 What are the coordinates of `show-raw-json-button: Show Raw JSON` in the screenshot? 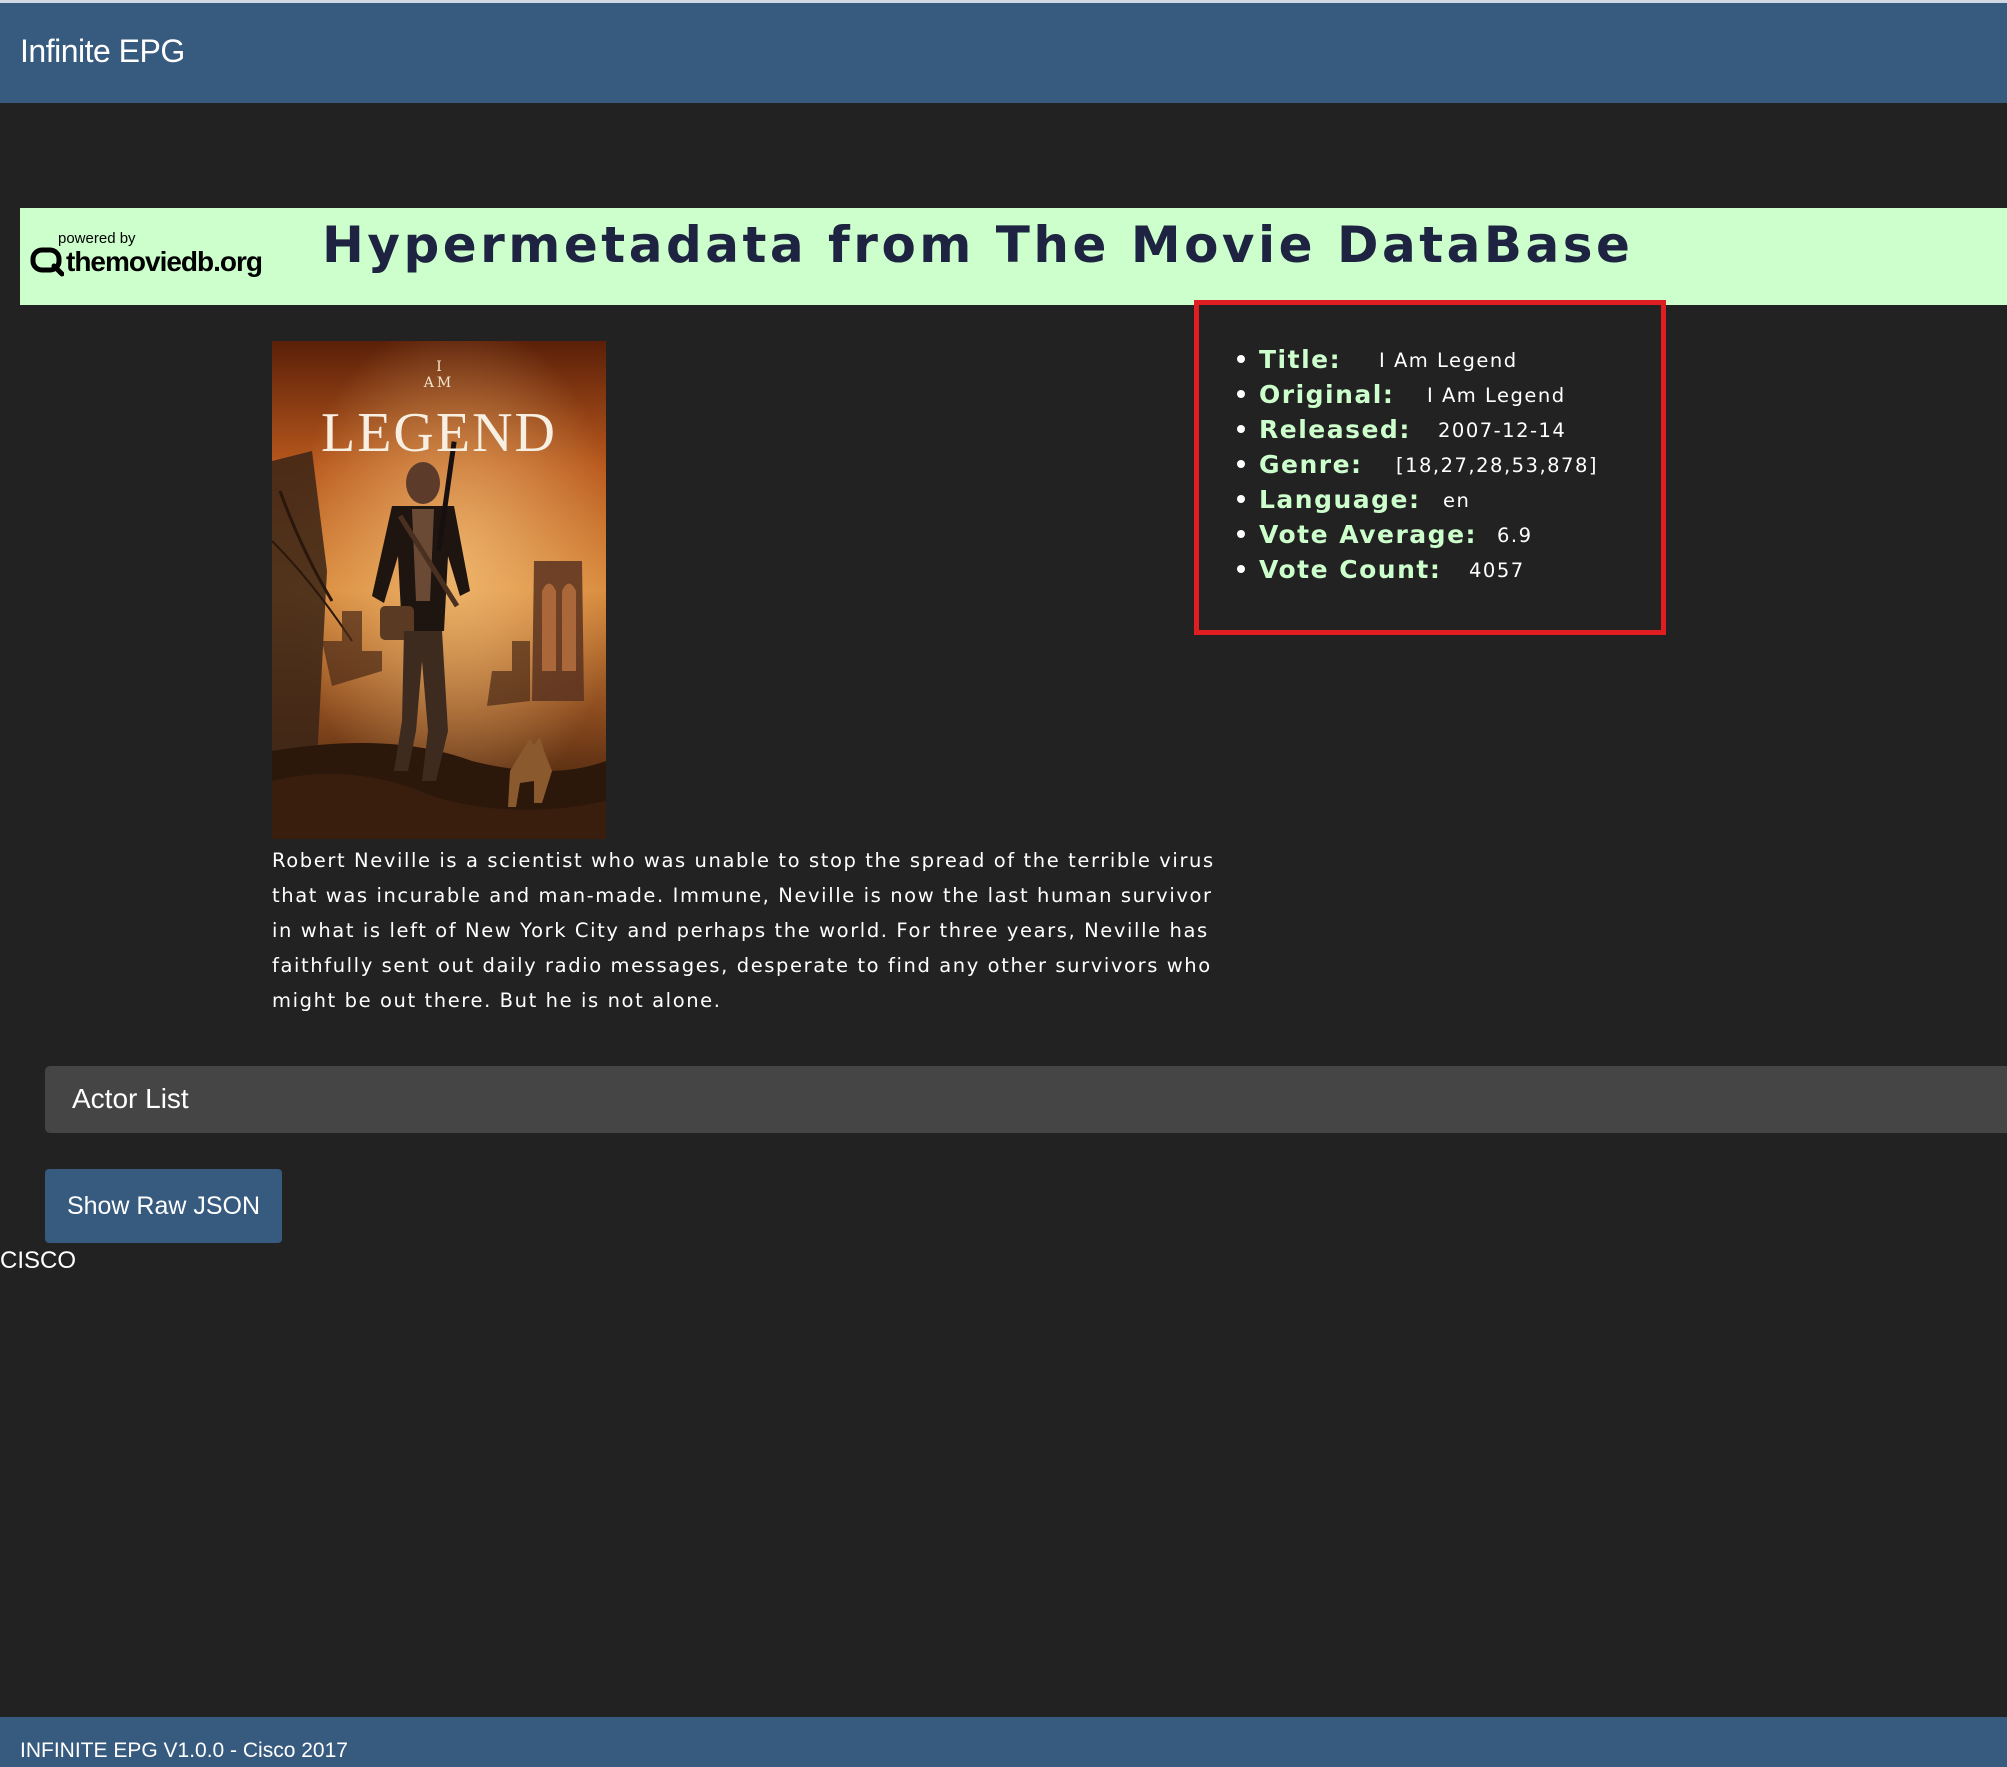 It's located at (163, 1206).